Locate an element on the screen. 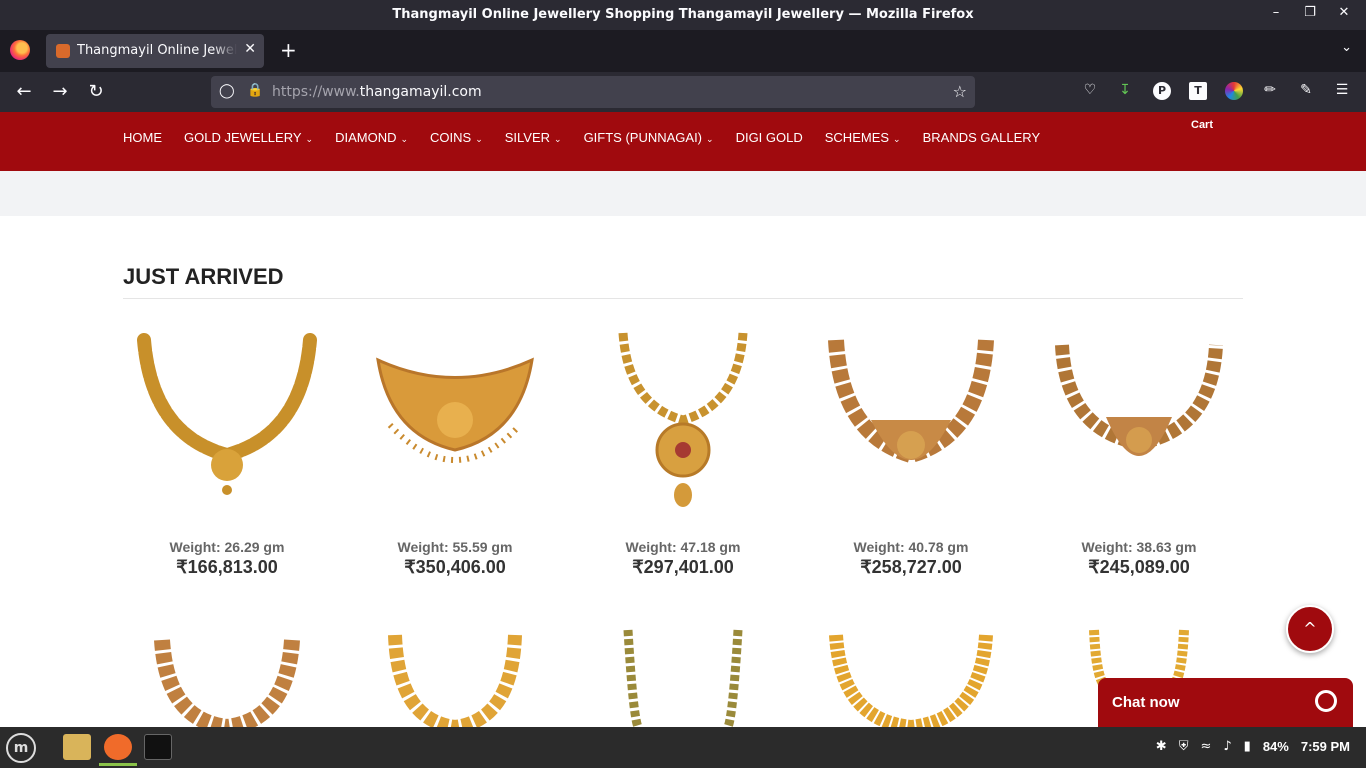  back-icon: ← is located at coordinates (24, 91).